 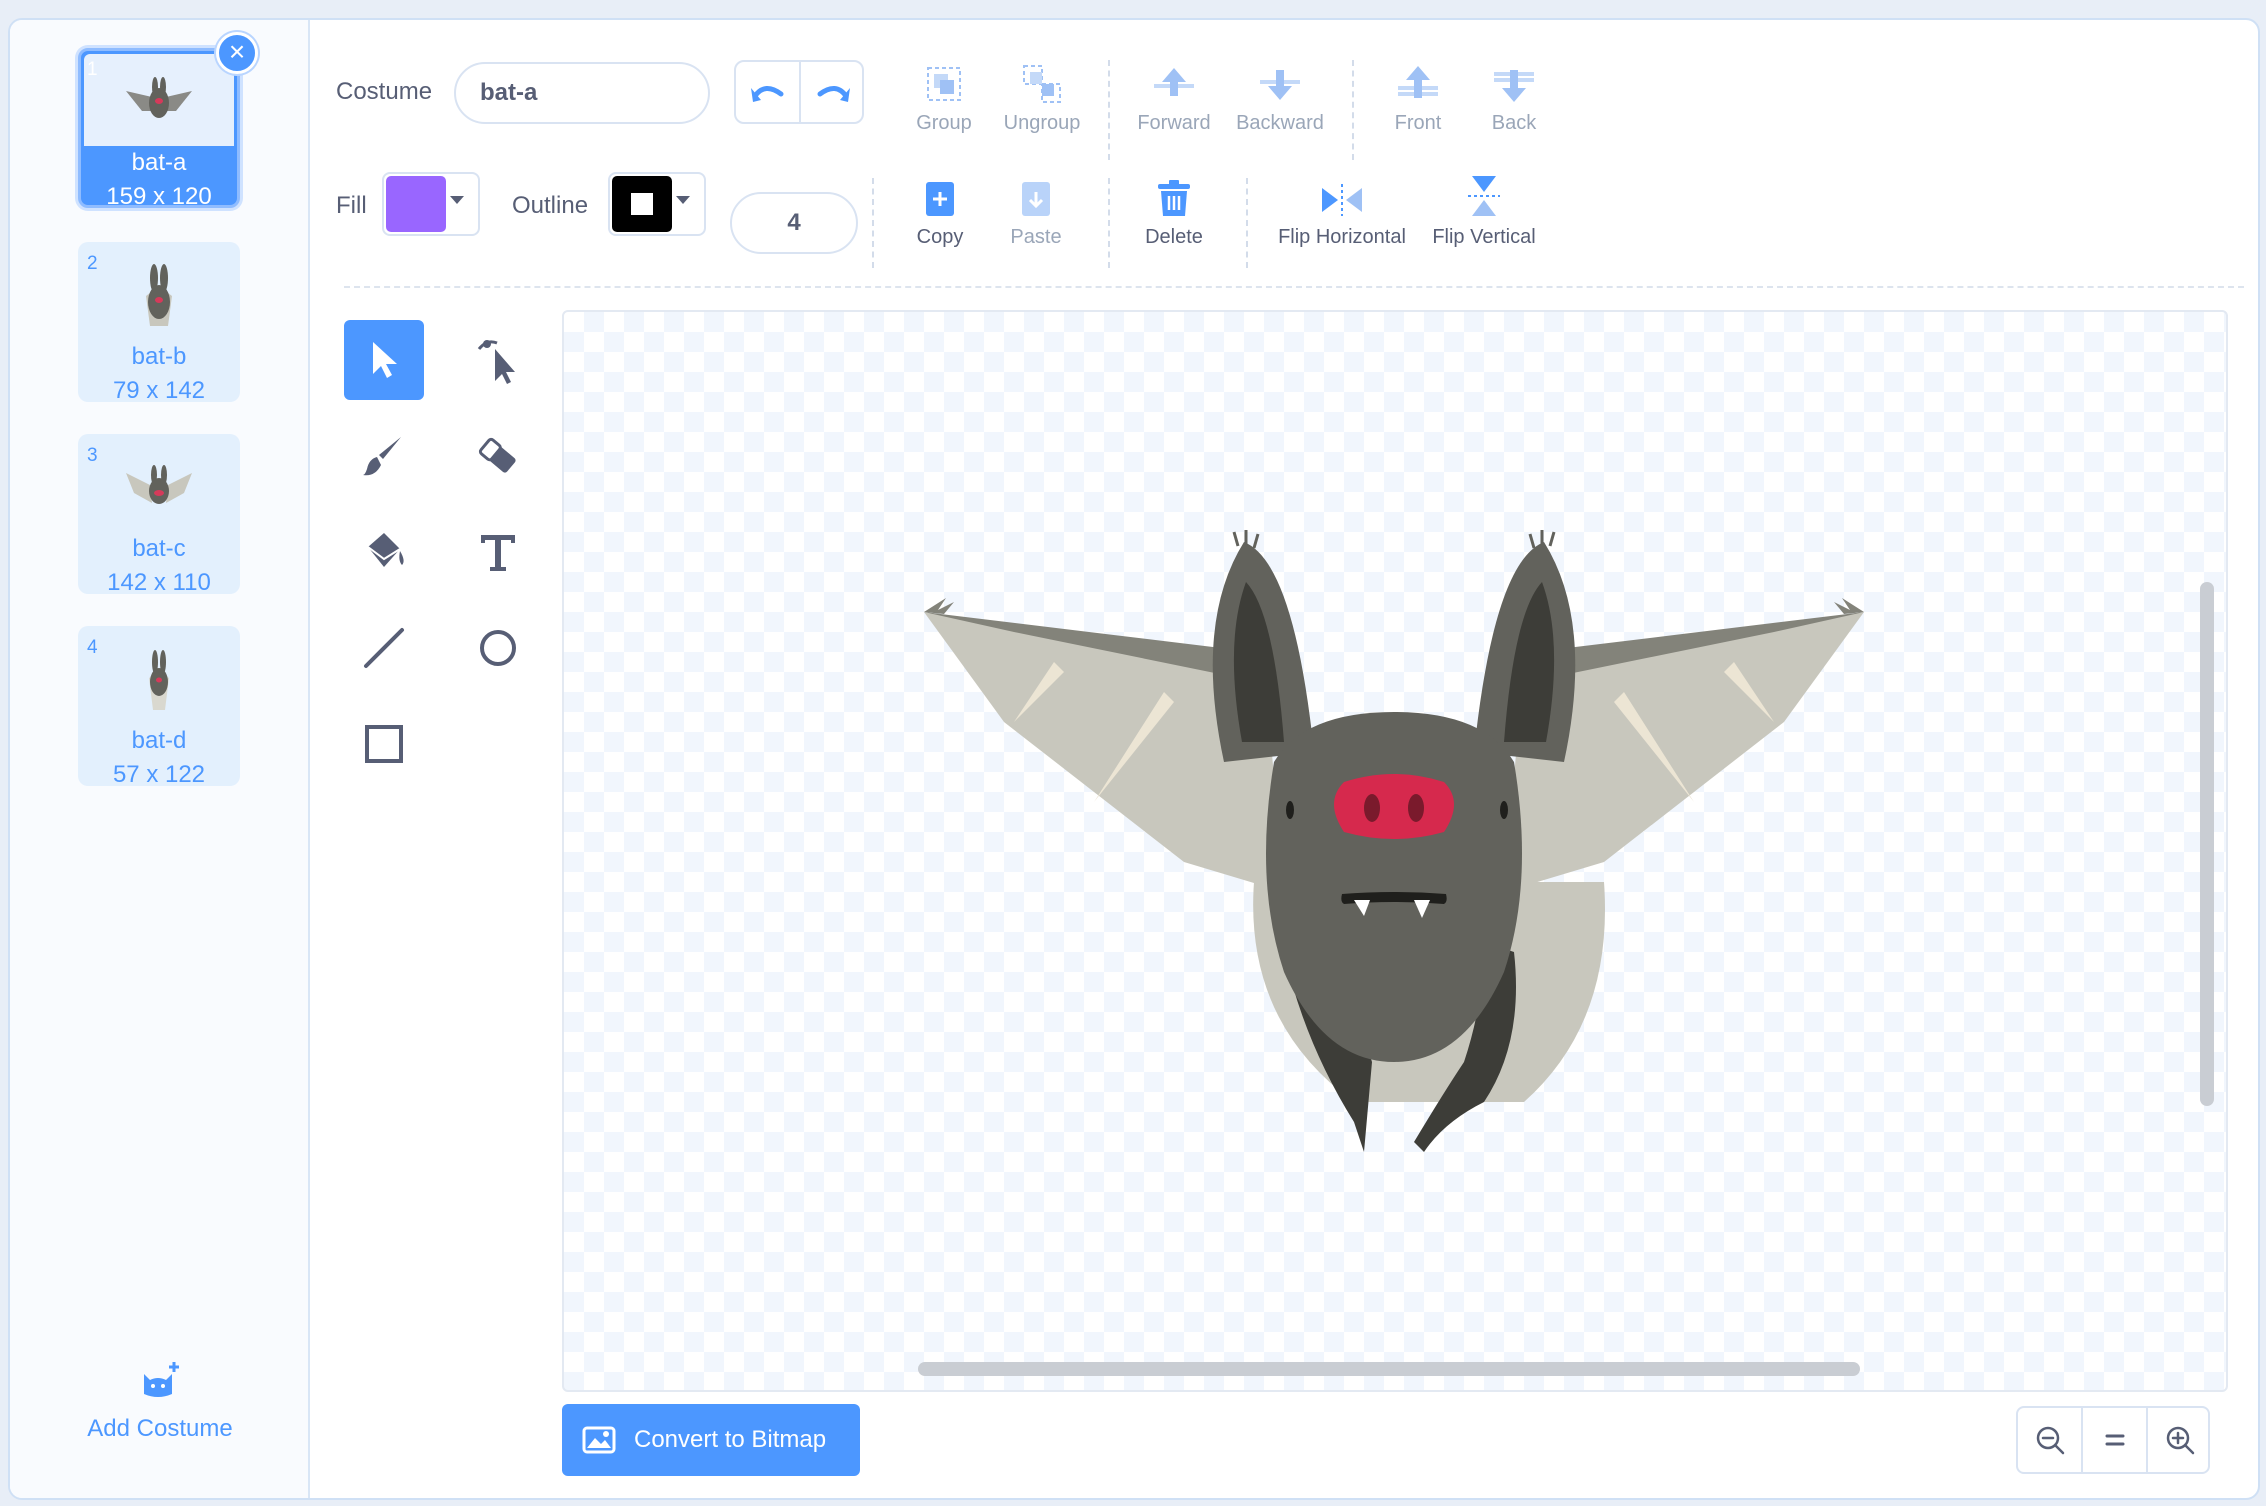 I want to click on rectangle-tool, so click(x=384, y=744).